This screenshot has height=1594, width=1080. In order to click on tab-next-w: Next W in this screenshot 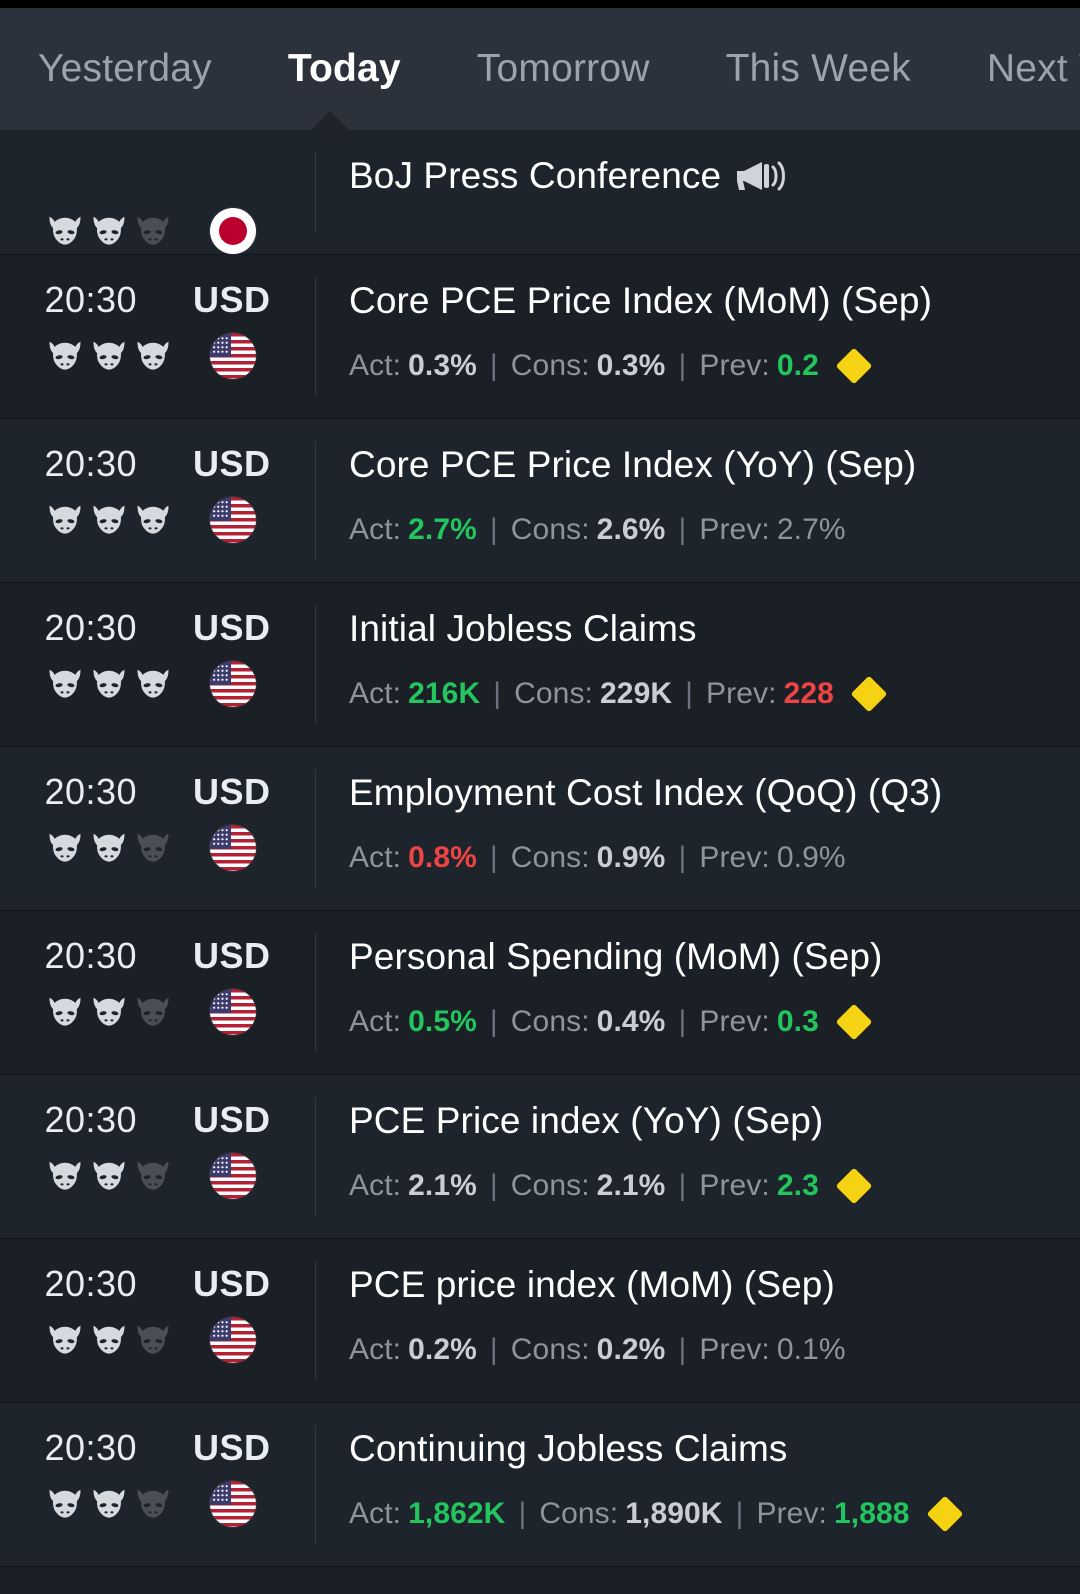, I will do `click(1033, 69)`.